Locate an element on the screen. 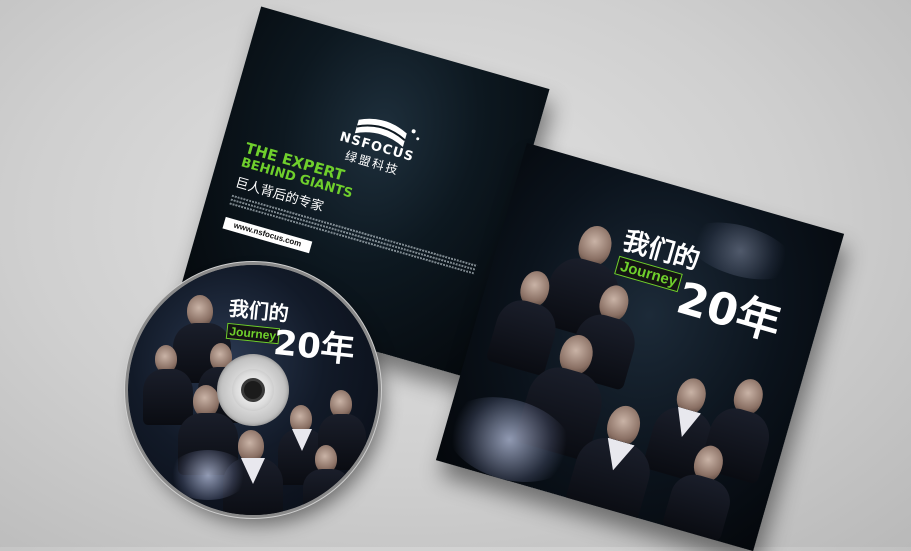 The image size is (911, 551). cd-disc: 我们的 Journey 20年 is located at coordinates (253, 390).